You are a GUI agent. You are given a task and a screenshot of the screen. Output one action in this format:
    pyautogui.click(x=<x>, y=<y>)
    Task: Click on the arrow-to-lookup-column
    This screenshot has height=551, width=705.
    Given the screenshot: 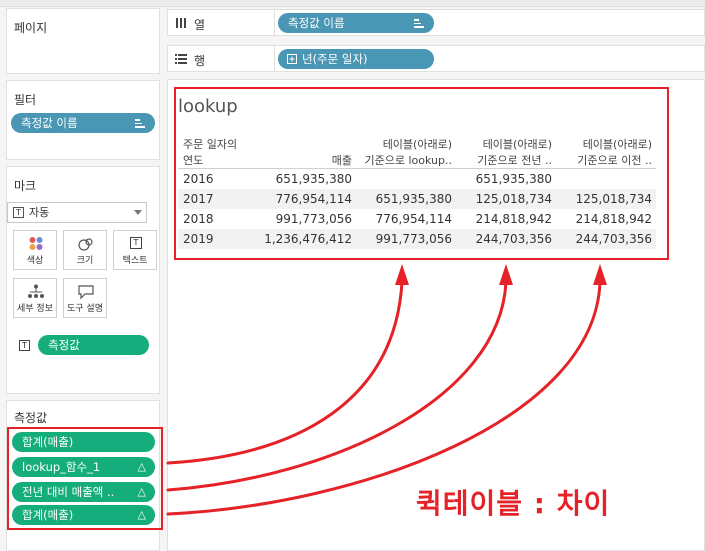 What is the action you would take?
    pyautogui.click(x=285, y=372)
    